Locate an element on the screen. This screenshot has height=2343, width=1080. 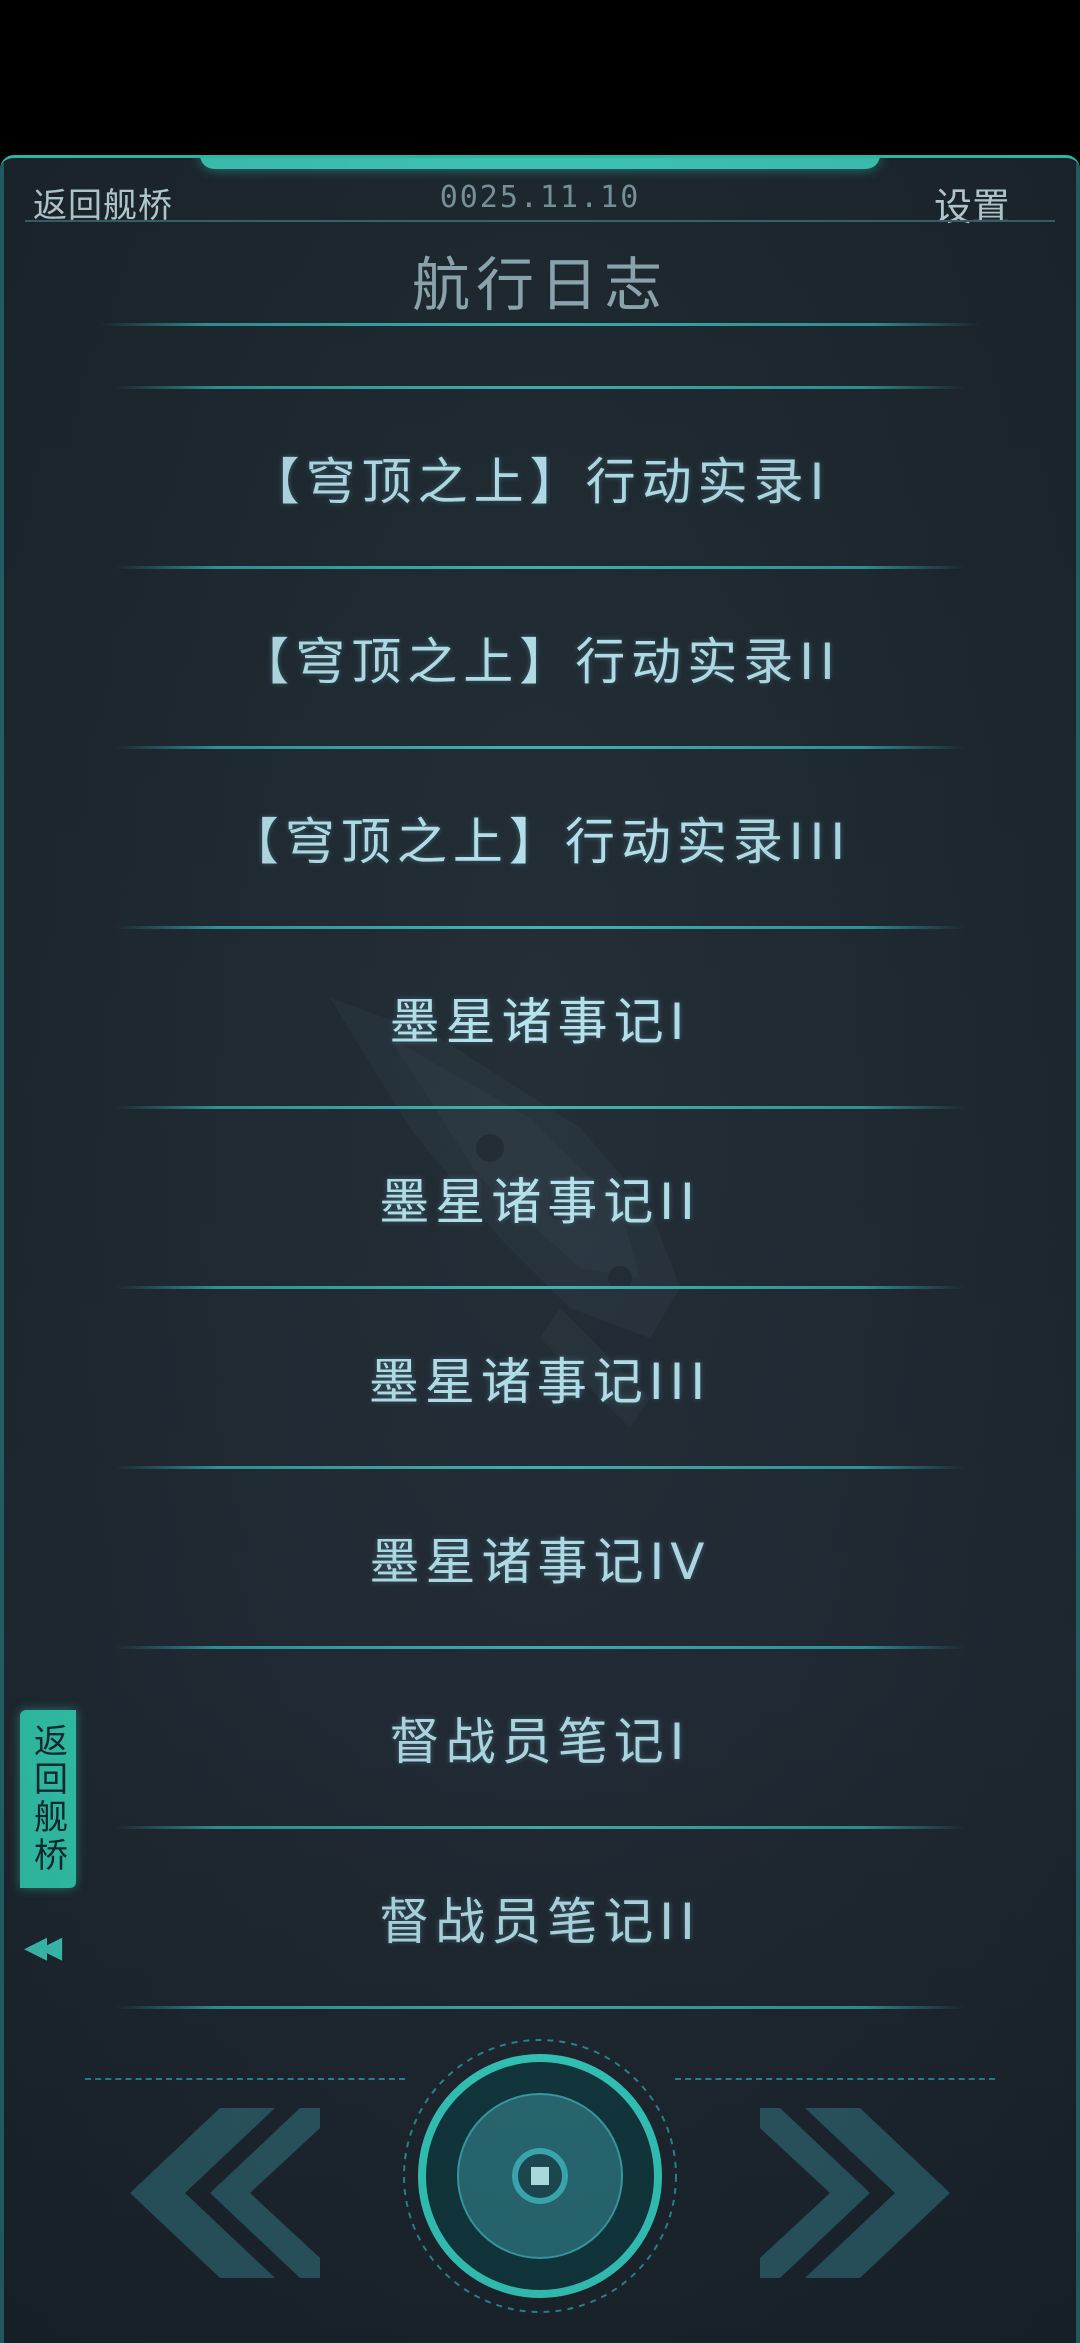
double-chevron-right-icon is located at coordinates (870, 2193).